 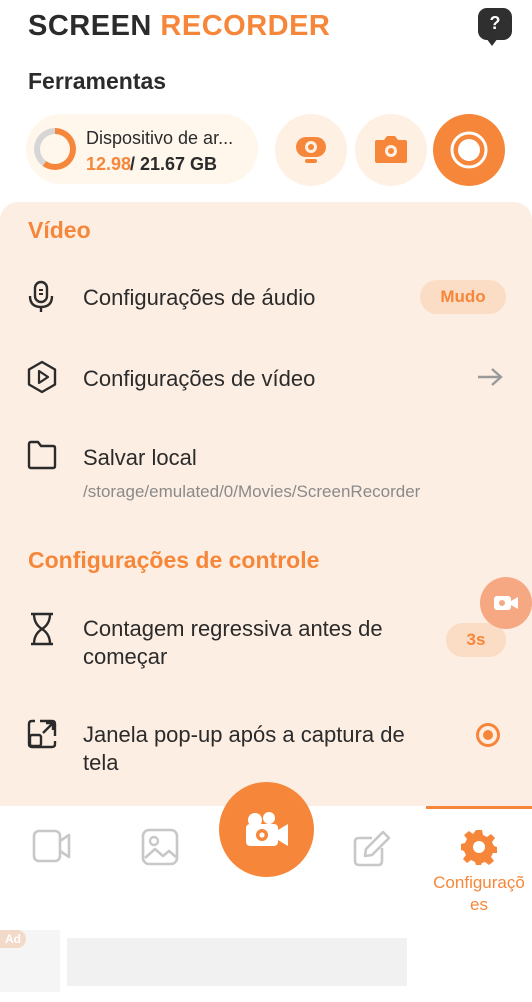 What do you see at coordinates (109, 164) in the screenshot?
I see `storage-used: 12.98` at bounding box center [109, 164].